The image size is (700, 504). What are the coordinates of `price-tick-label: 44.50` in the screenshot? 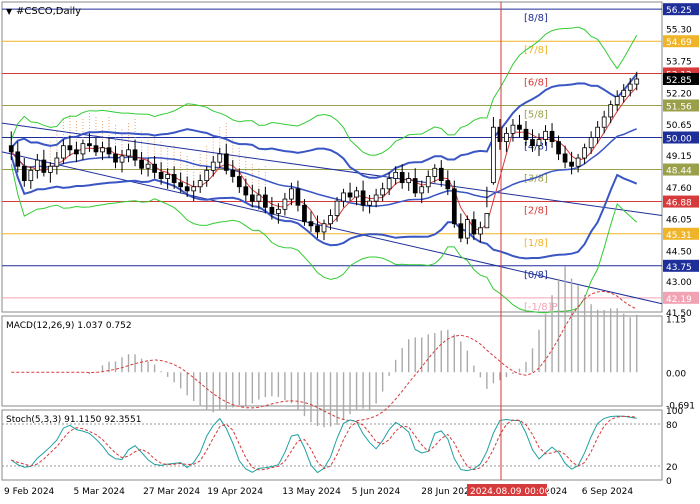 It's located at (679, 252).